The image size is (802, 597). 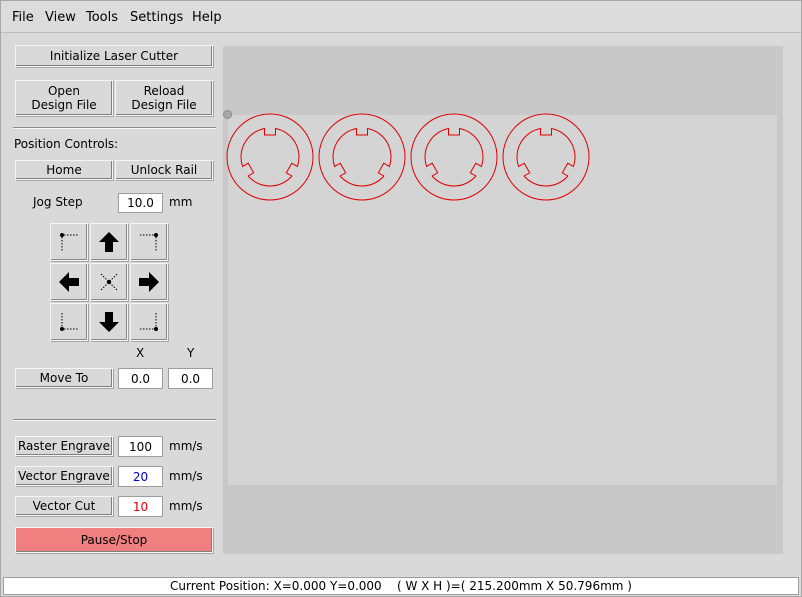 What do you see at coordinates (60, 17) in the screenshot?
I see `menu-view: View` at bounding box center [60, 17].